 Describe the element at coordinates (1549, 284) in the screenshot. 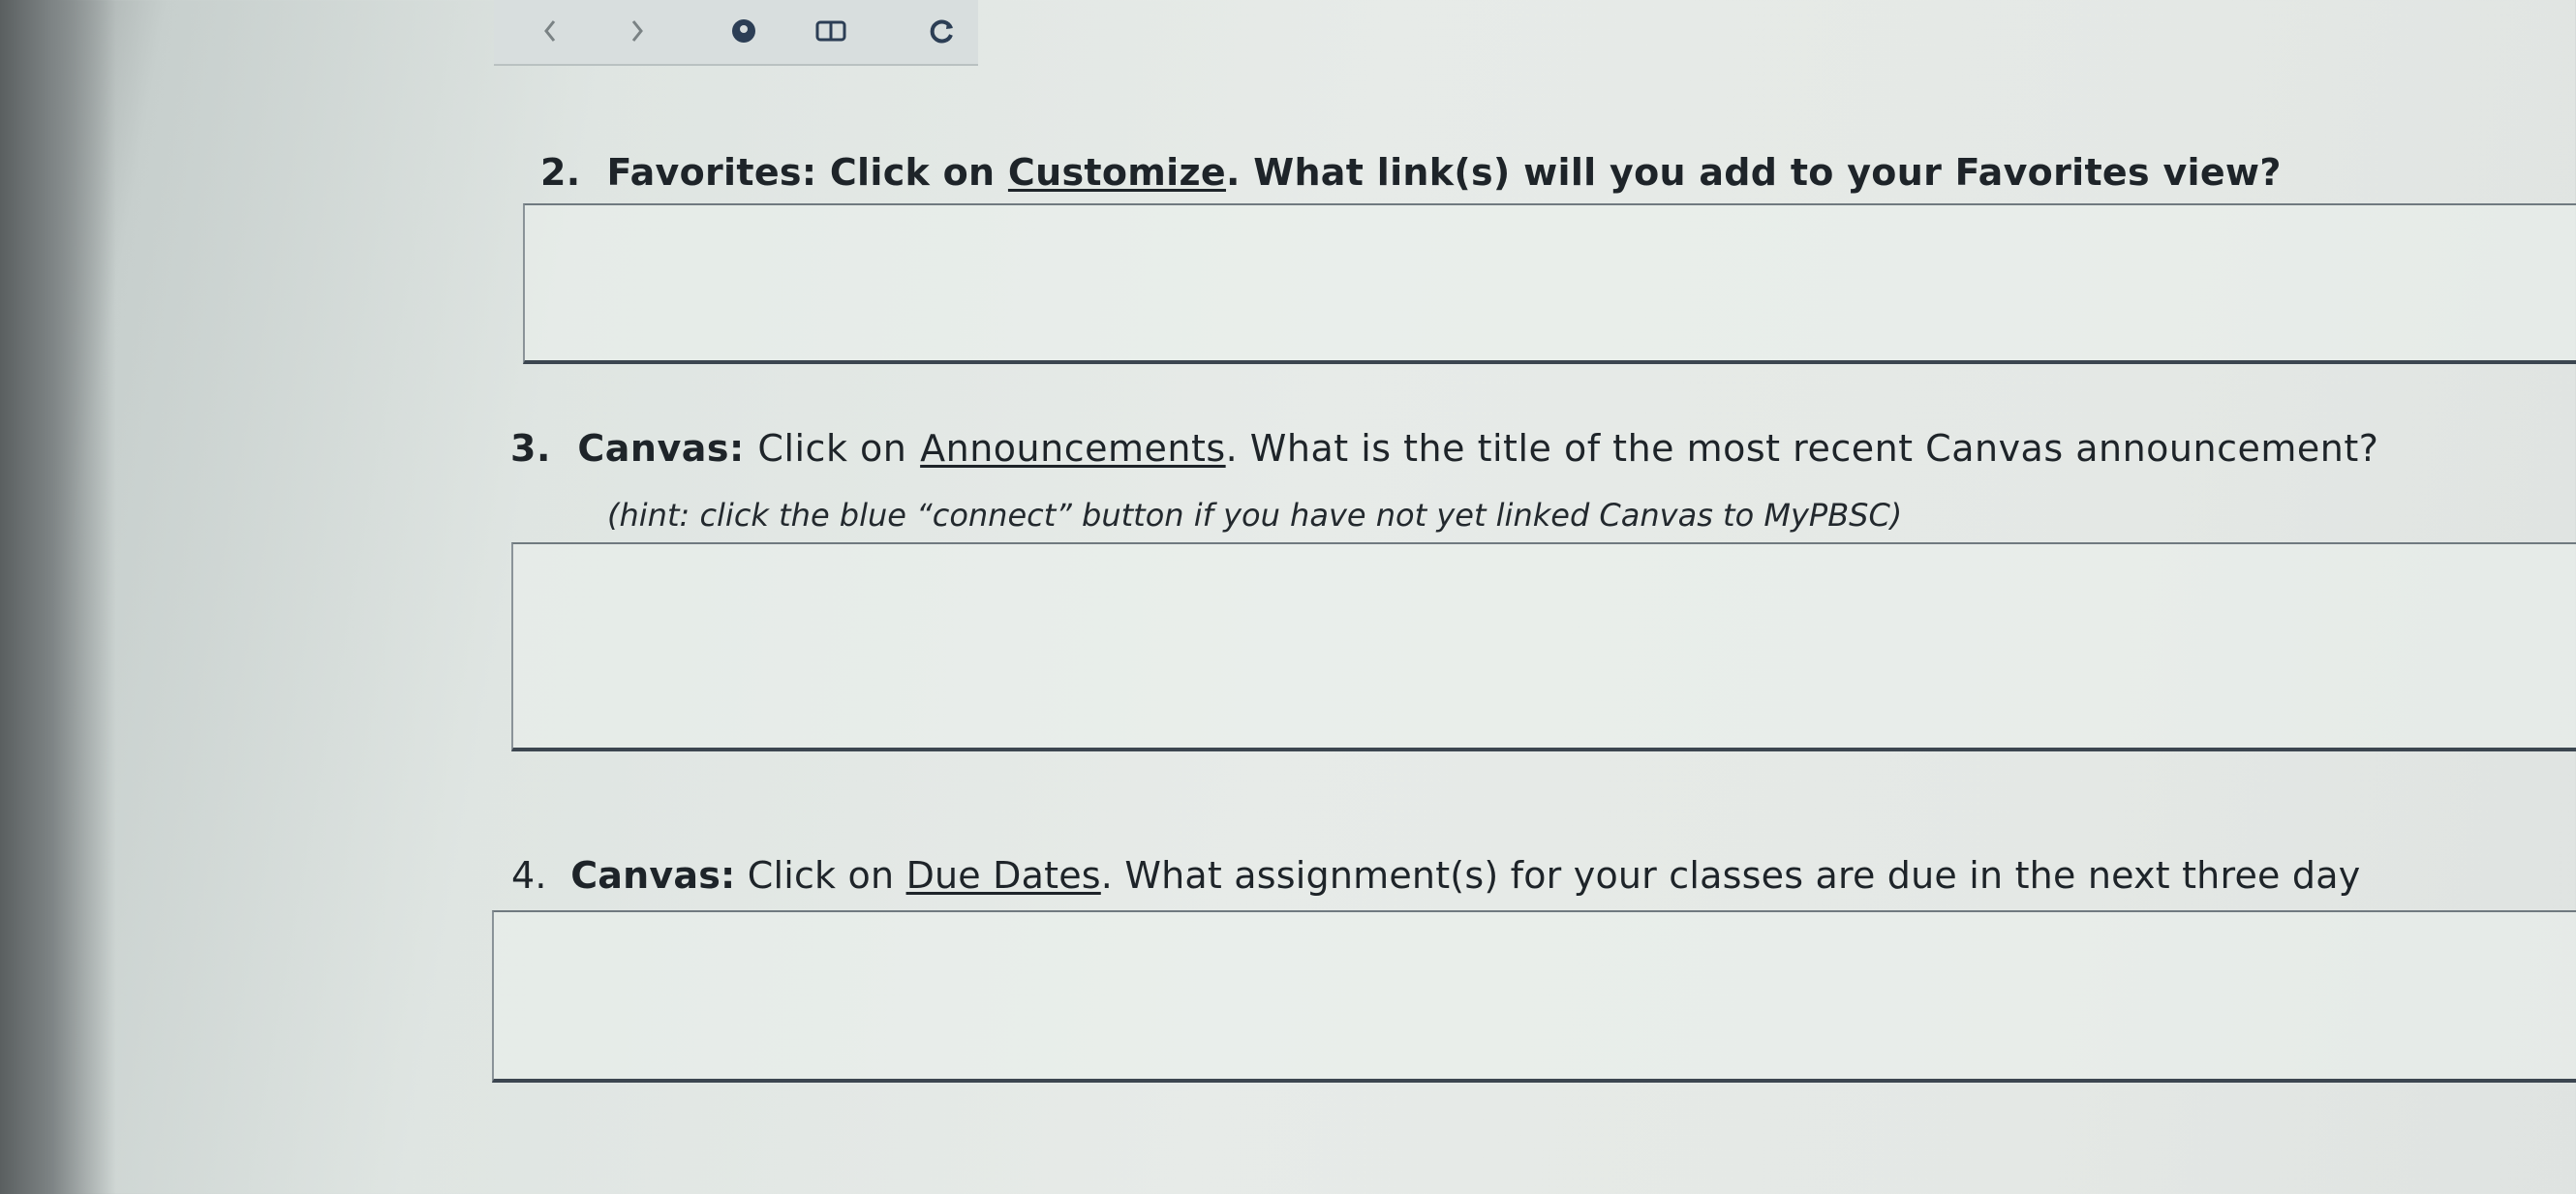

I see `answer-box-q2` at that location.